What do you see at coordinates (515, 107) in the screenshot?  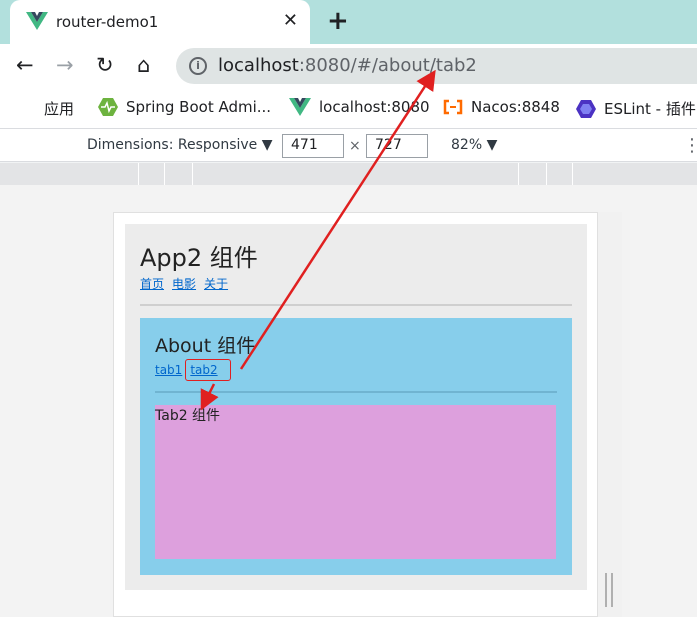 I see `bookmark-label: Nacos:8848` at bounding box center [515, 107].